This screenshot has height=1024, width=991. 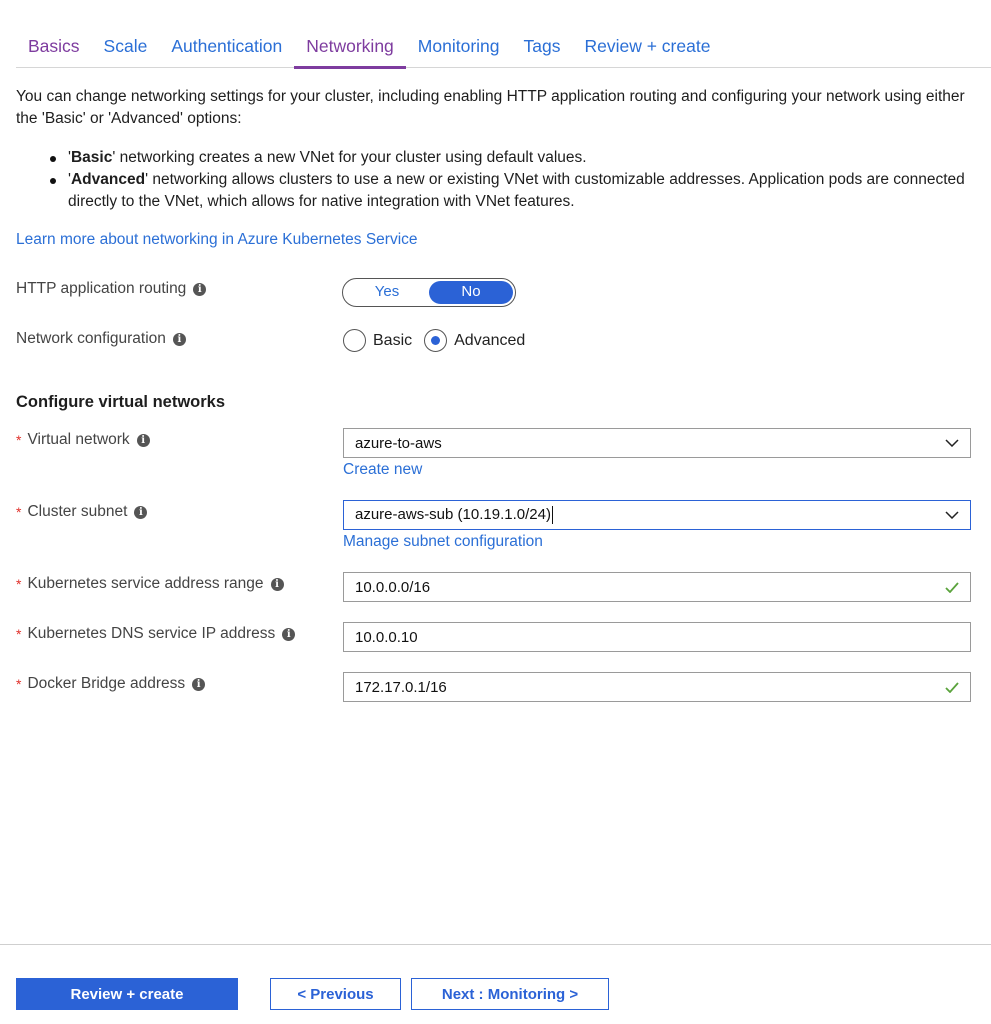 I want to click on cluster-subnet-label: * Cluster subnet i, so click(x=82, y=512).